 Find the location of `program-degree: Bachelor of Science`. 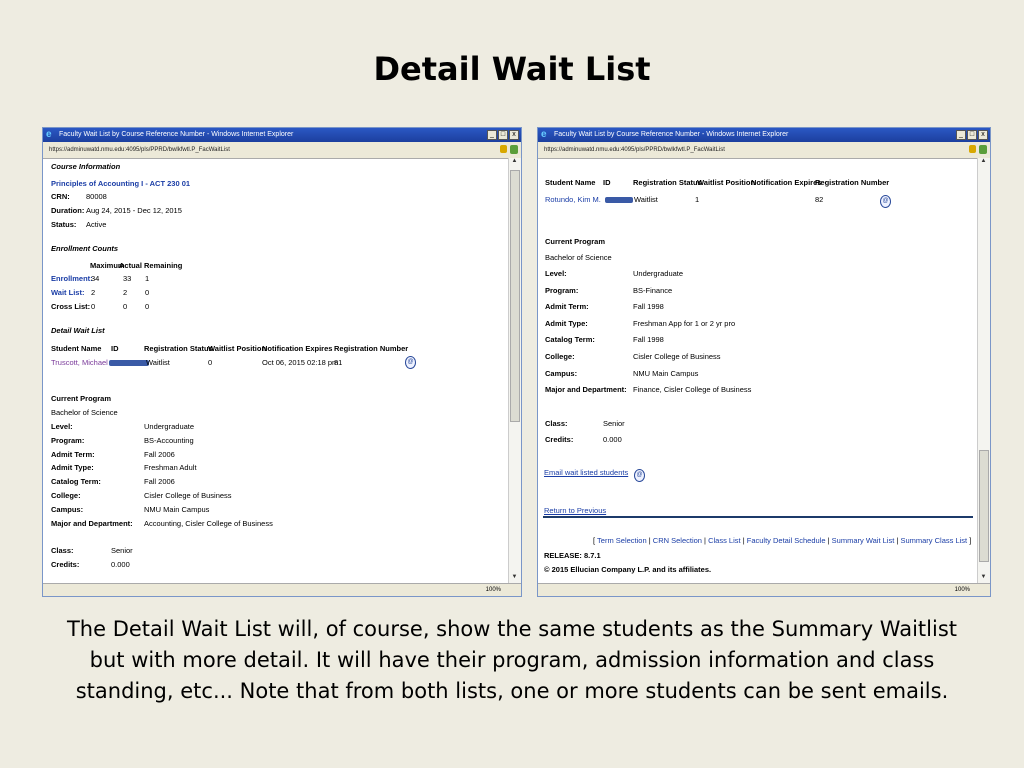

program-degree: Bachelor of Science is located at coordinates (84, 412).